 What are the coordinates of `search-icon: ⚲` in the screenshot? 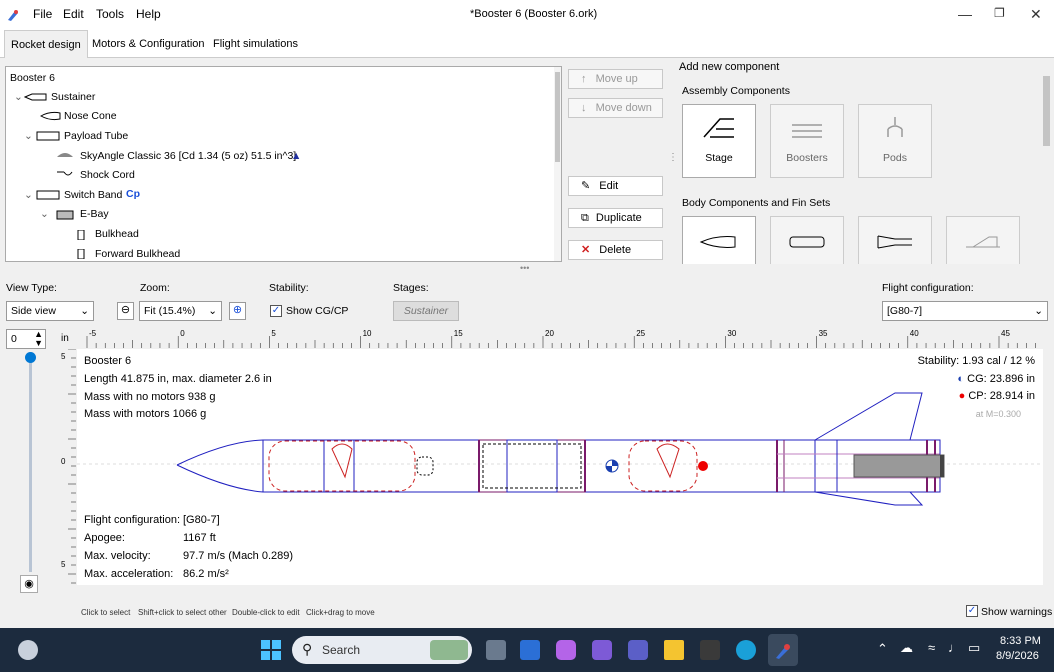 It's located at (307, 649).